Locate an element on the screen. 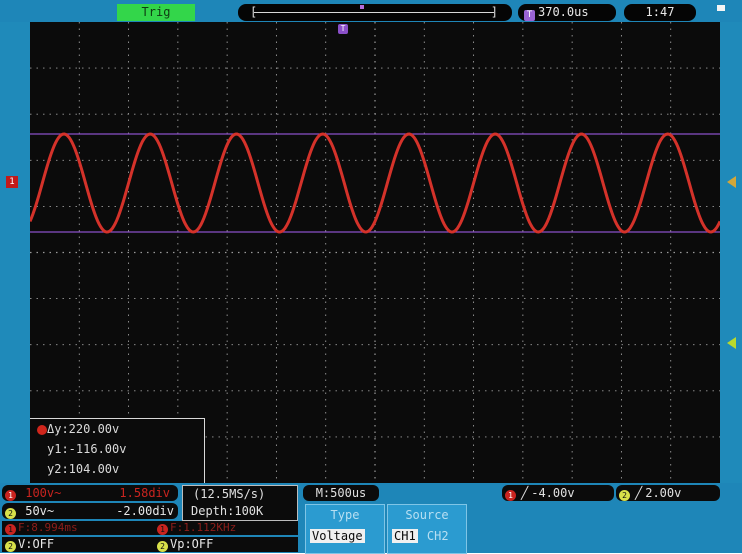 The height and width of the screenshot is (554, 742). ch2-info: 2 50v~ -2.00div is located at coordinates (90, 511).